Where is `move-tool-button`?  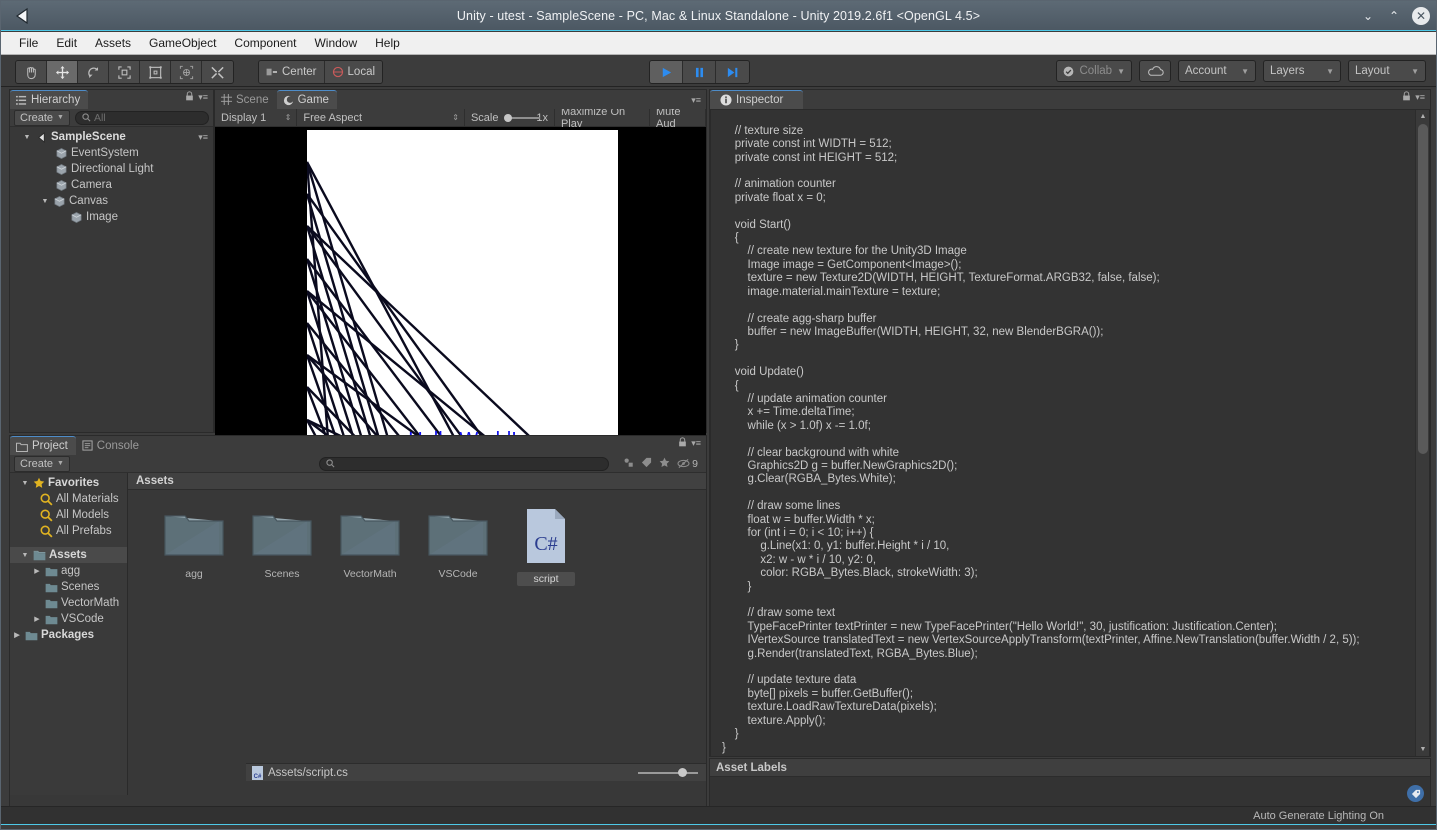 move-tool-button is located at coordinates (62, 72).